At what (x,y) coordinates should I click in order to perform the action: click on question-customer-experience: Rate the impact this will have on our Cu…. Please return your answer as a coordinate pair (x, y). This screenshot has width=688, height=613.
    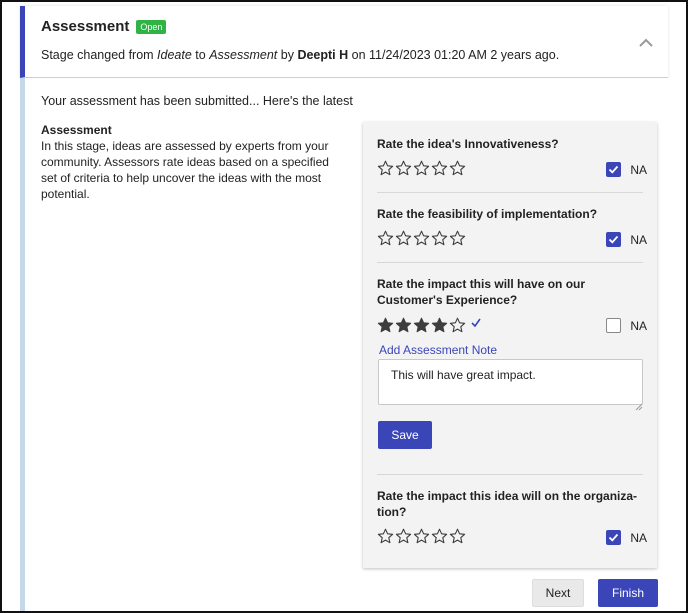
    Looking at the image, I should click on (512, 307).